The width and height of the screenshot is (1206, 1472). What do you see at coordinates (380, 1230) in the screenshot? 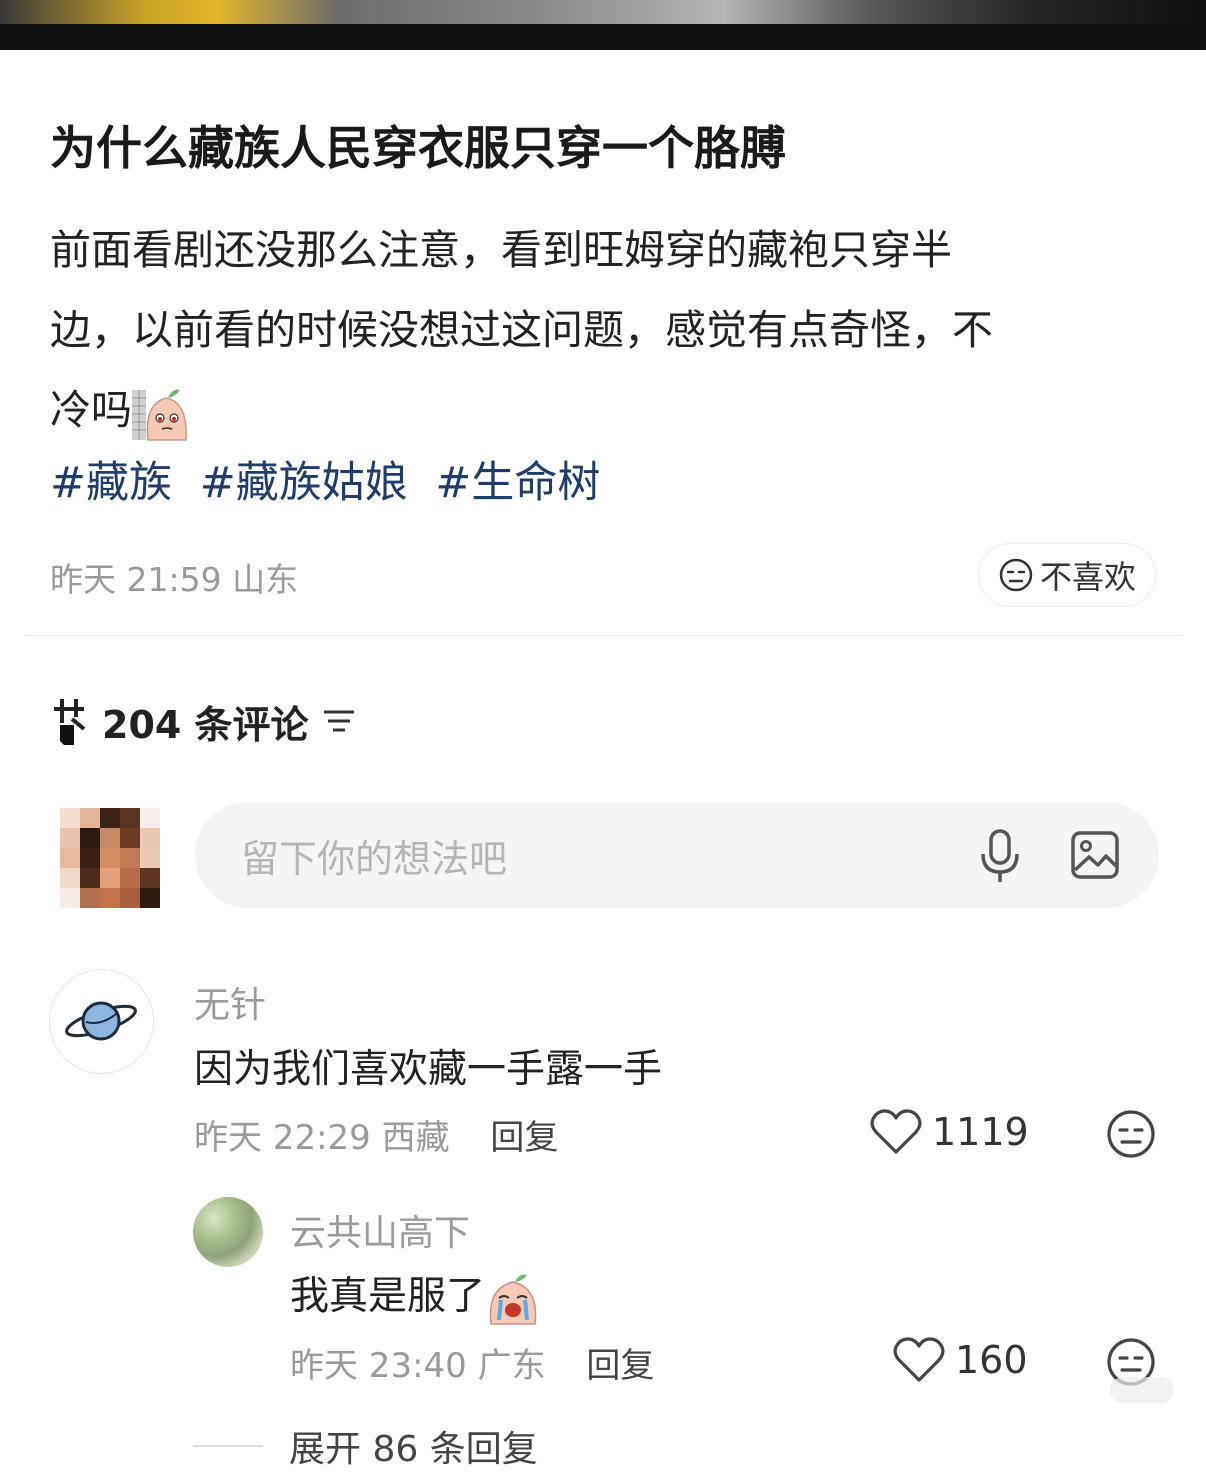
I see `reply-author: 云共山高下` at bounding box center [380, 1230].